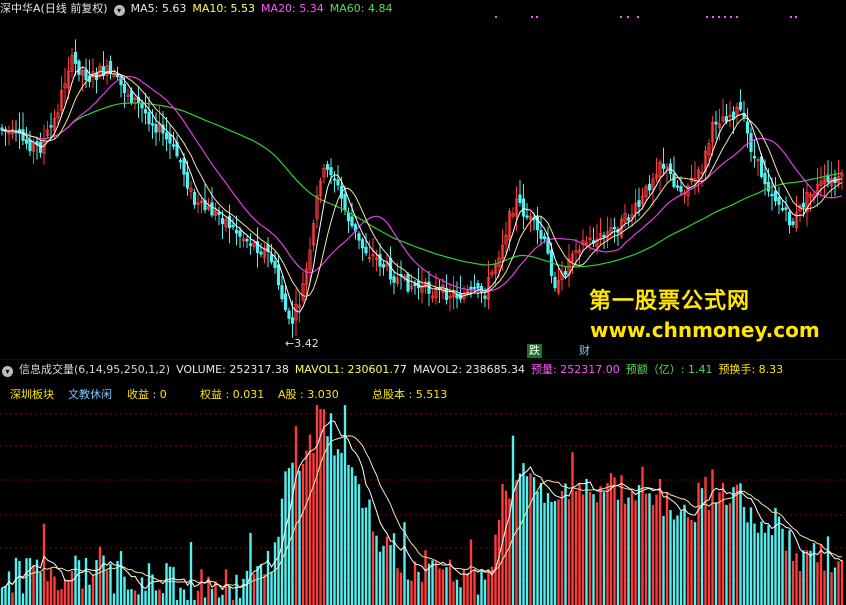 The image size is (846, 605). I want to click on tag-cai: 财, so click(584, 351).